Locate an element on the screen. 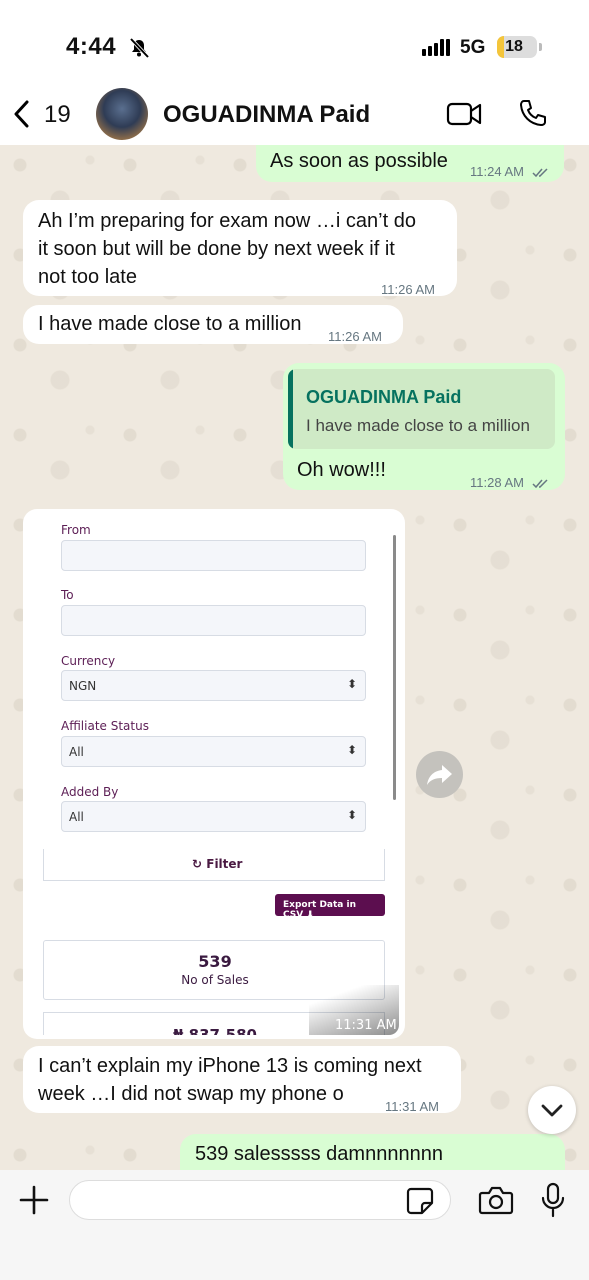 The width and height of the screenshot is (589, 1280). battery-level: 18 is located at coordinates (514, 46).